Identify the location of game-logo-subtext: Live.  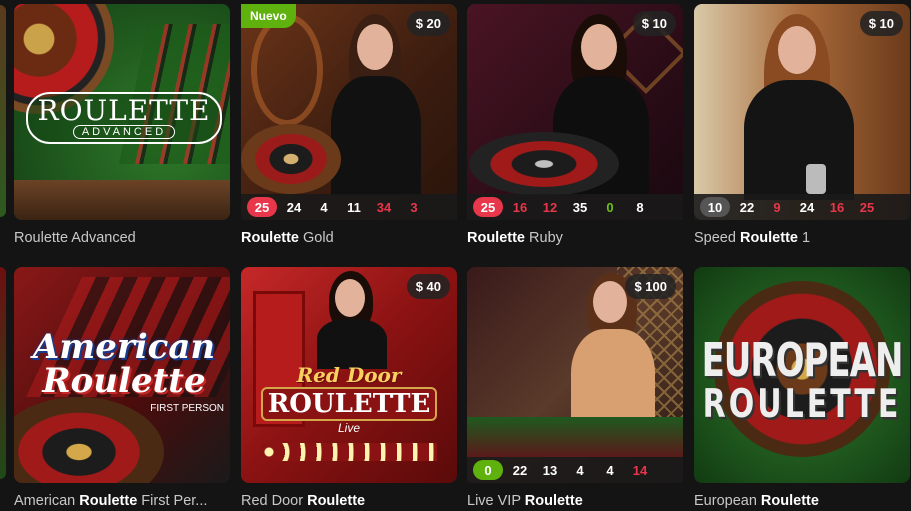
(348, 428).